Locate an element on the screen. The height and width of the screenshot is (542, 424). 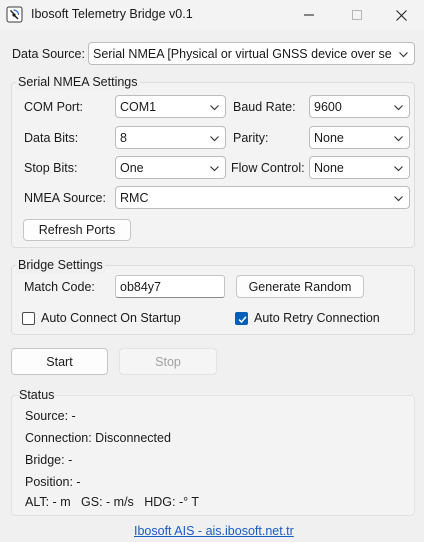
refresh-ports-button: Refresh Ports is located at coordinates (77, 230).